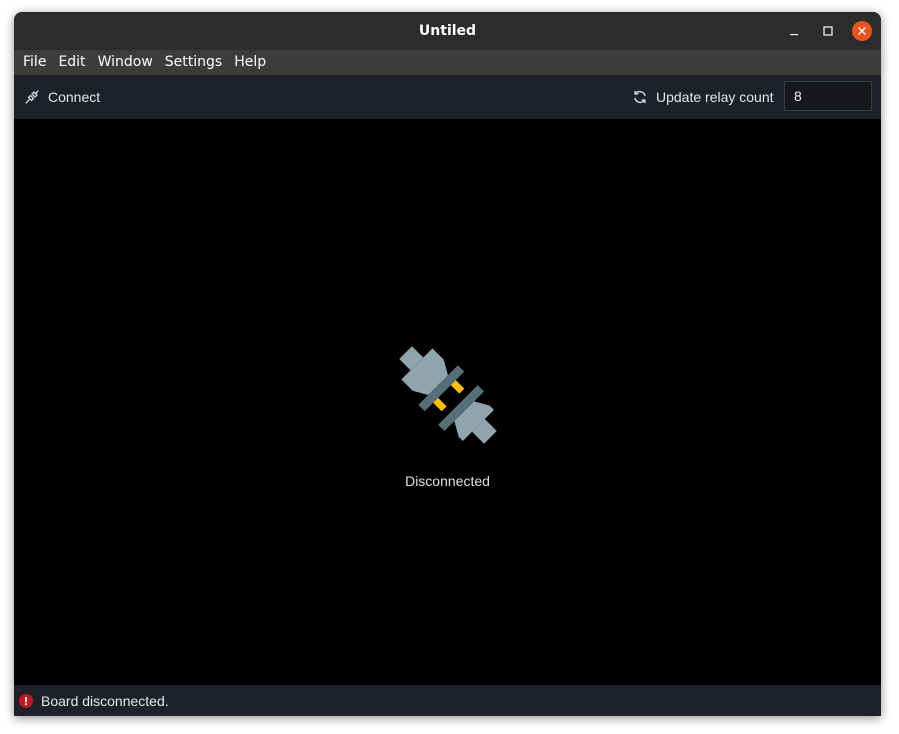 The image size is (899, 734). Describe the element at coordinates (447, 97) in the screenshot. I see `toolbar: Connect Update relay count` at that location.